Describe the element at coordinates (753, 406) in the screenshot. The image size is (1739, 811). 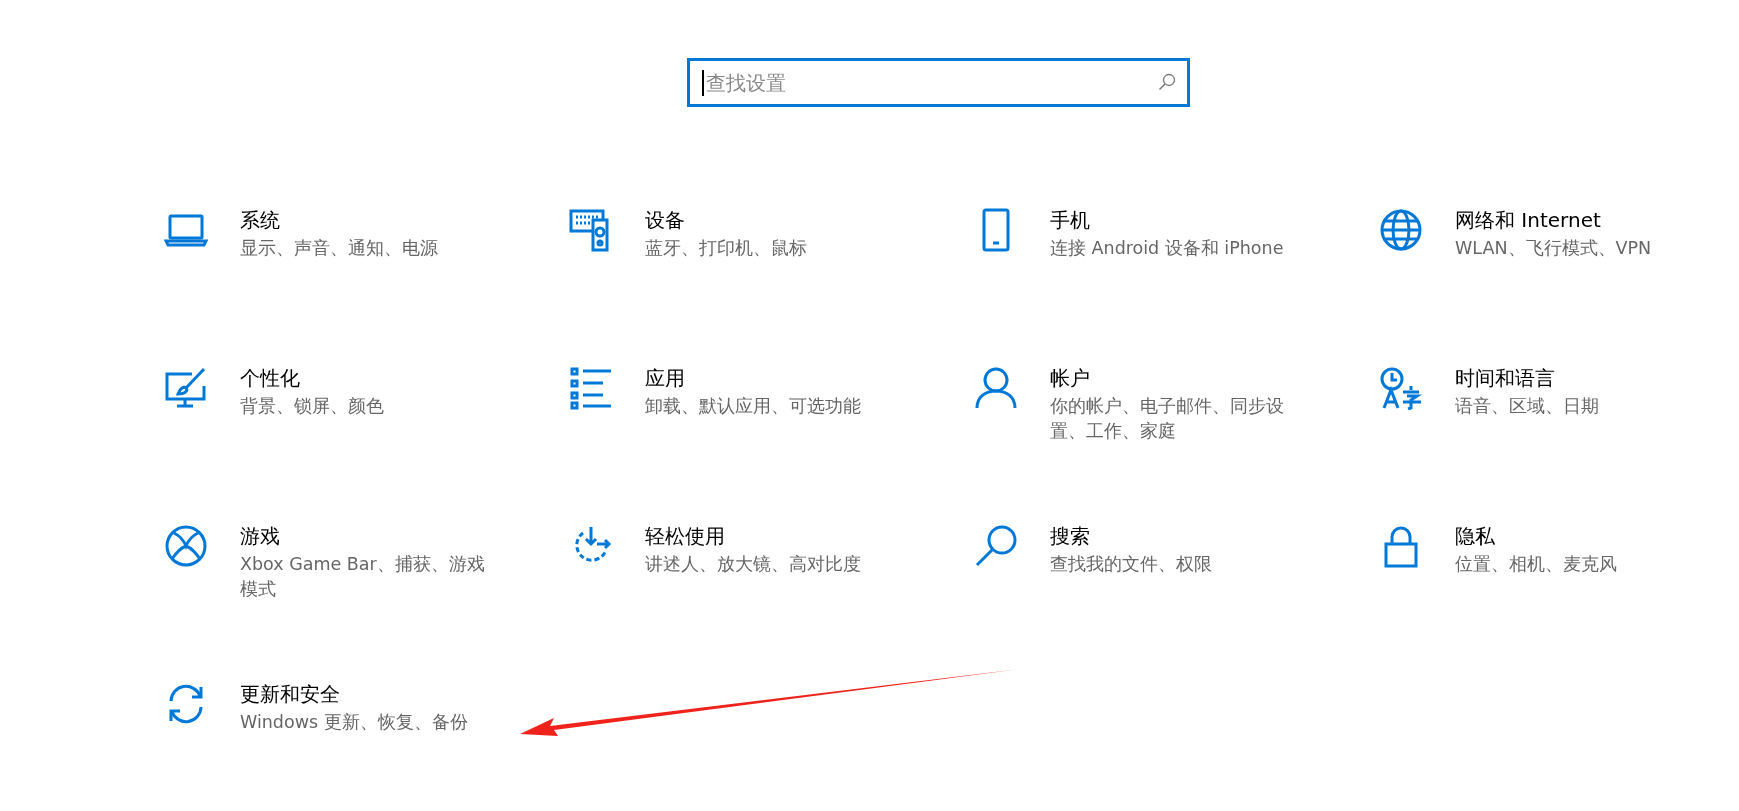
I see `category-description: 卸载、默认应用、可选功能` at that location.